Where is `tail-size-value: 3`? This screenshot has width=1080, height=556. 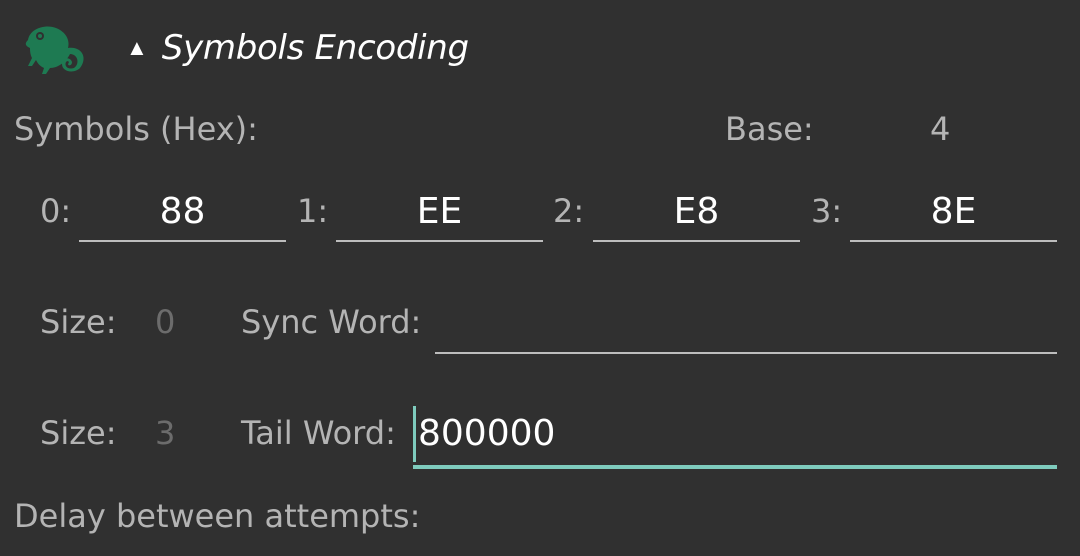
tail-size-value: 3 is located at coordinates (165, 433).